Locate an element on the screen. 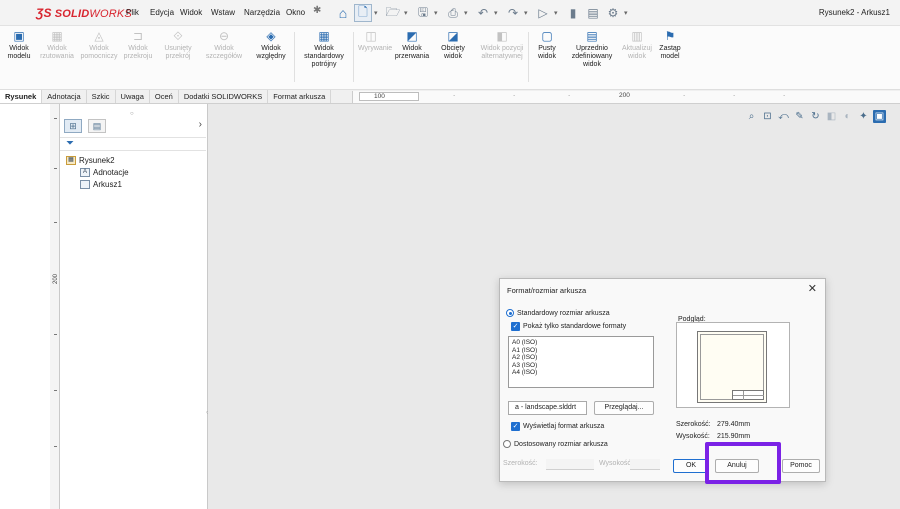 Image resolution: width=900 pixels, height=509 pixels. list-item: A1 (ISO) is located at coordinates (581, 351).